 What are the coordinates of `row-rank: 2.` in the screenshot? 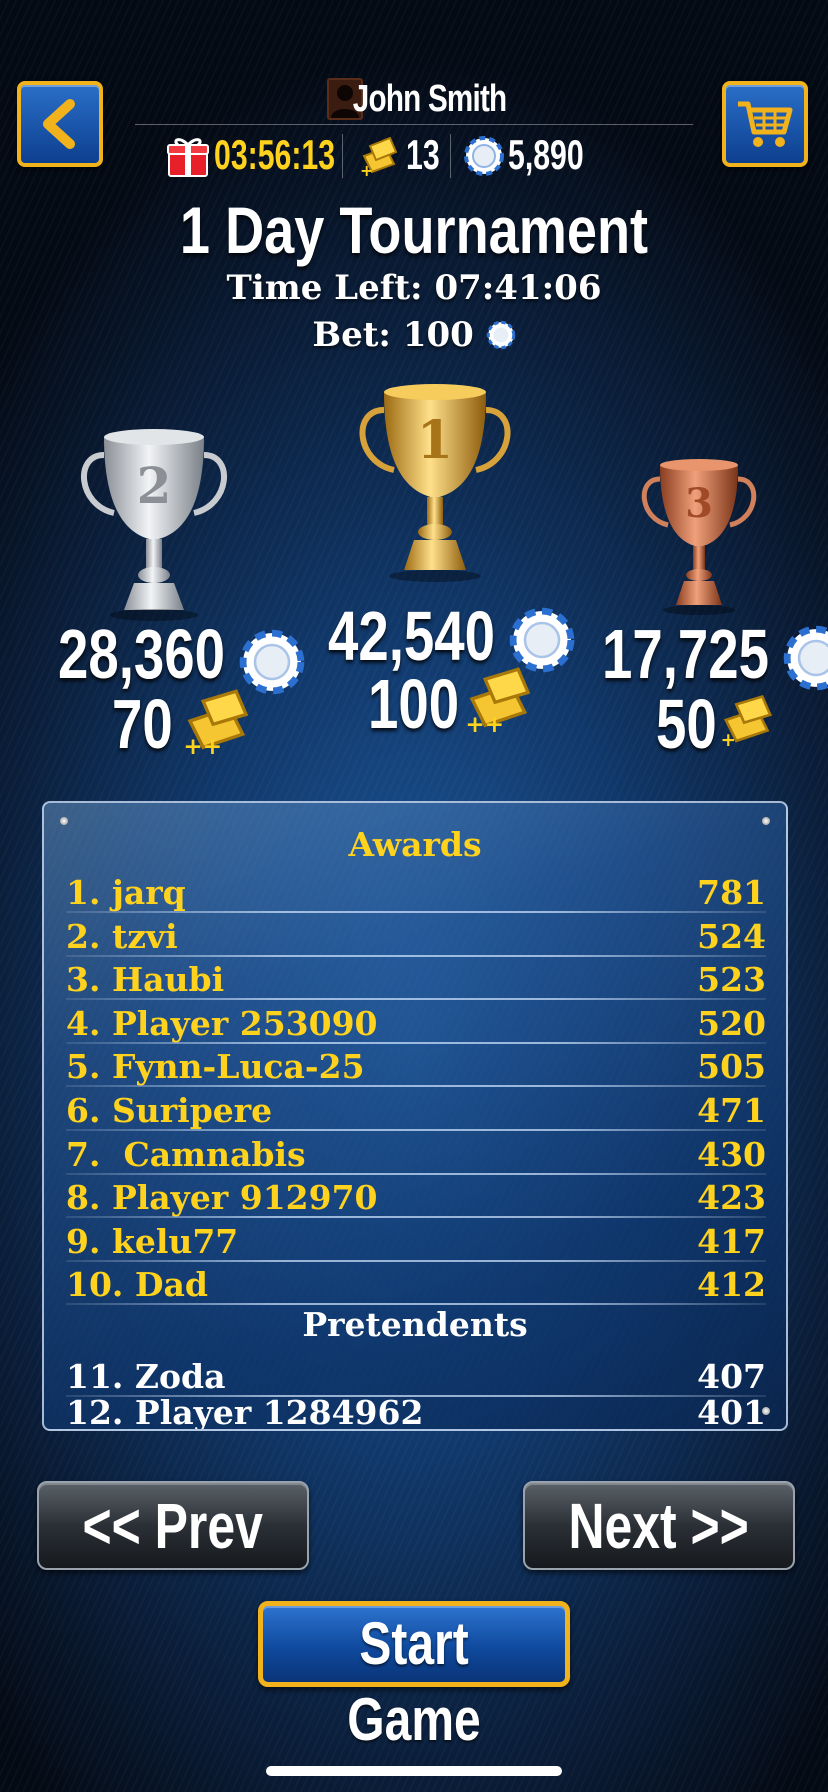 It's located at (83, 936).